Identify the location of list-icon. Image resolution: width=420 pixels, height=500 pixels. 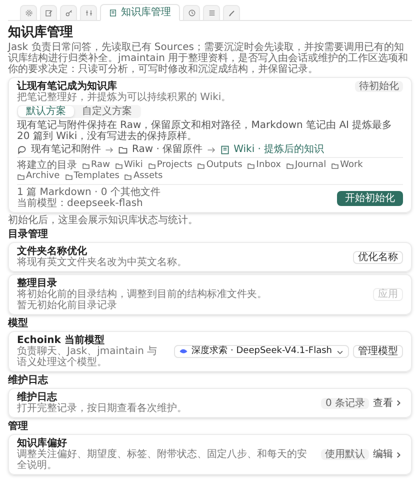
(212, 13).